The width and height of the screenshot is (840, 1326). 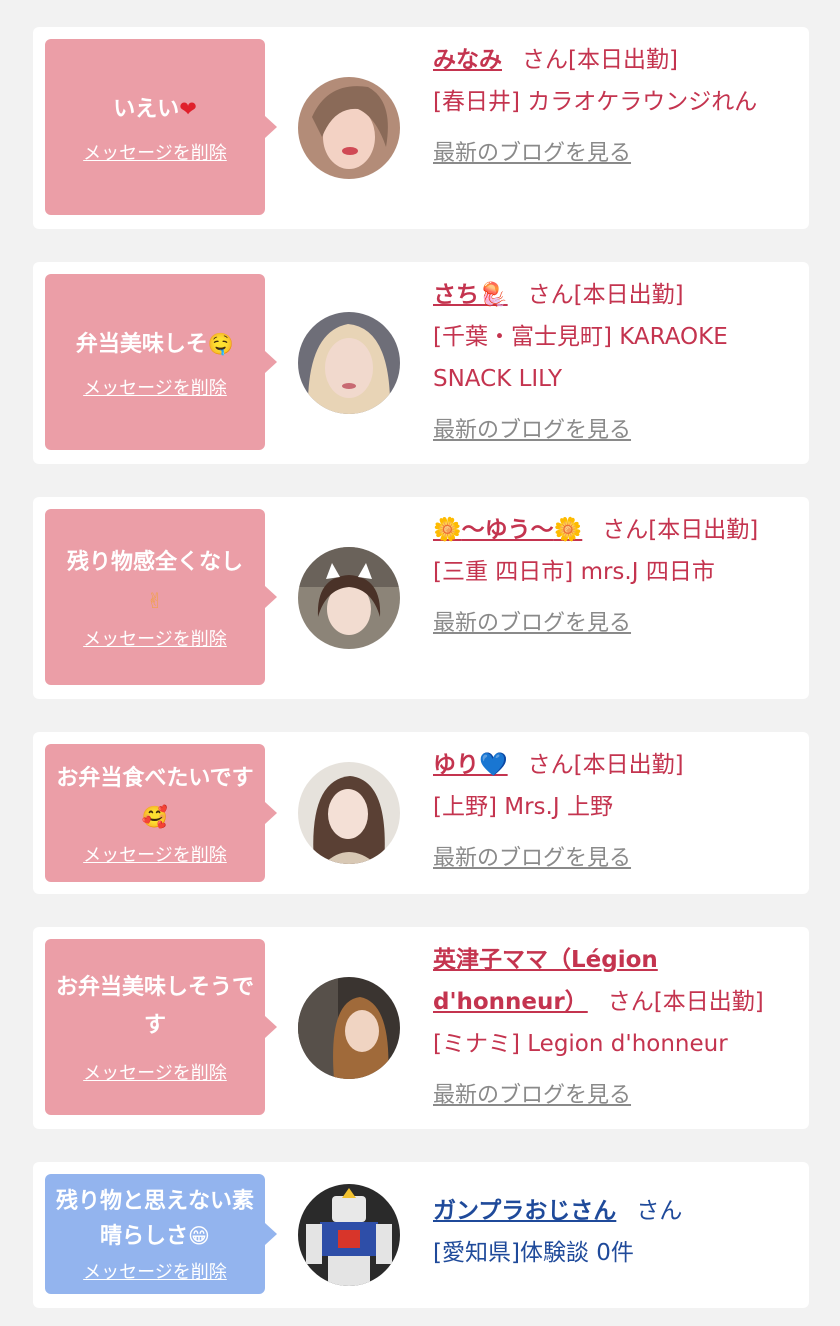 What do you see at coordinates (161, 127) in the screenshot?
I see `message-bubble: いえい❤ メッセージを削除` at bounding box center [161, 127].